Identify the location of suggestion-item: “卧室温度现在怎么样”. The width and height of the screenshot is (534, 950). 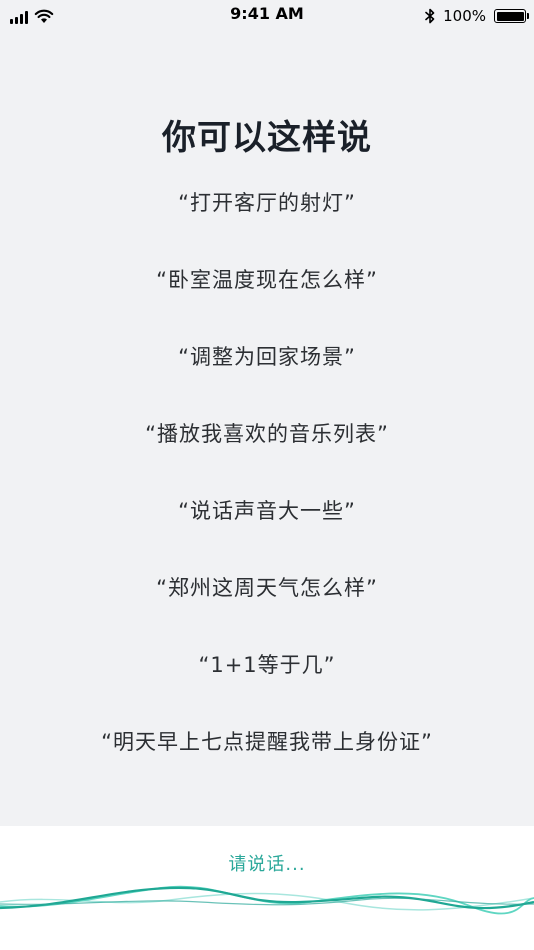
(267, 301).